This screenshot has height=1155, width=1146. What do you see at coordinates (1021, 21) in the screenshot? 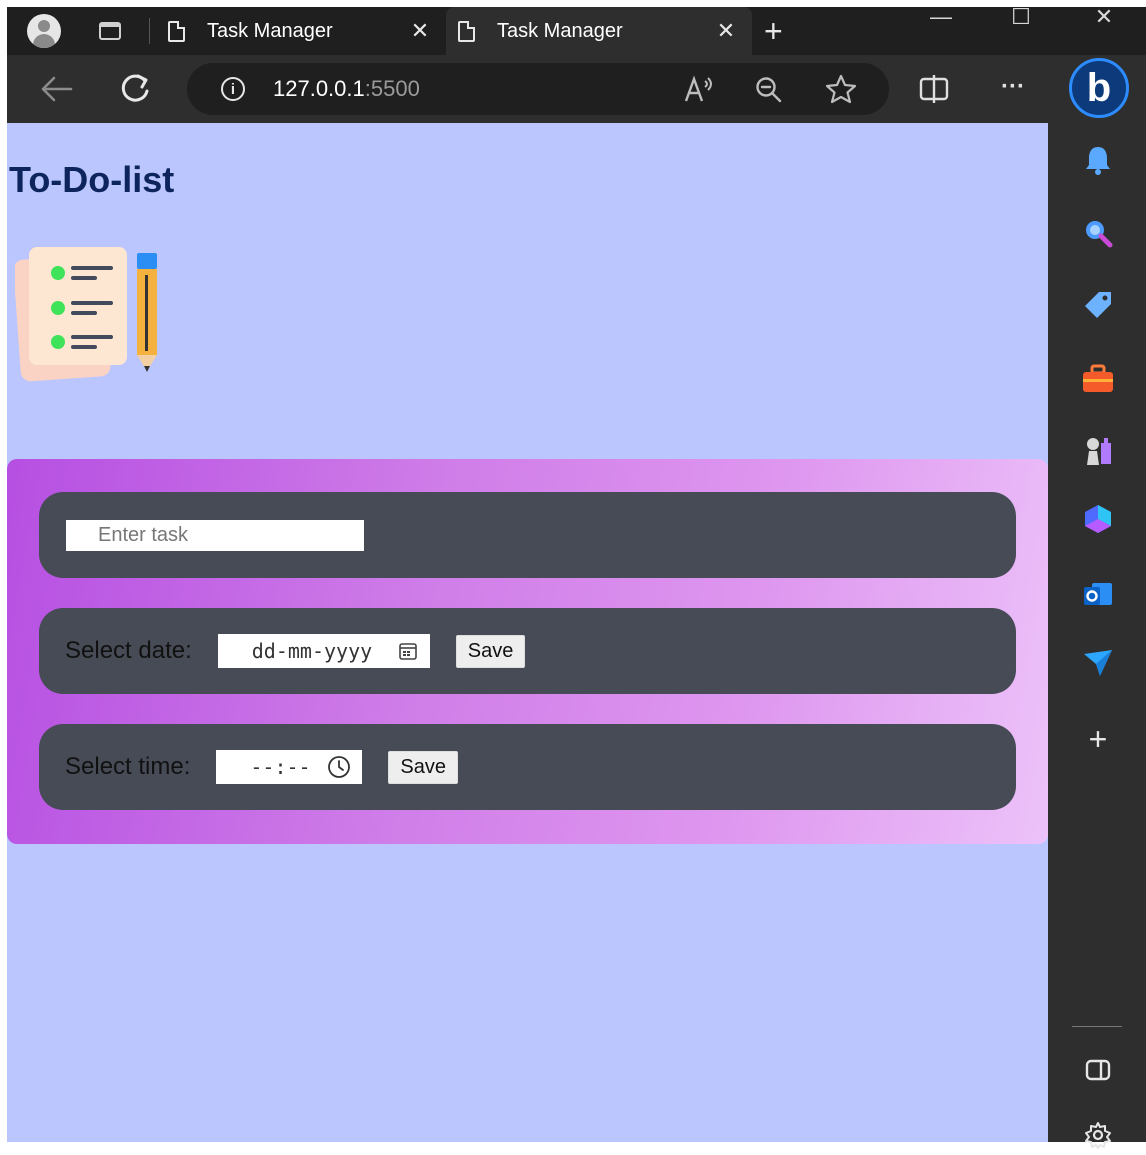
I see `maximize-window-button: ☐` at bounding box center [1021, 21].